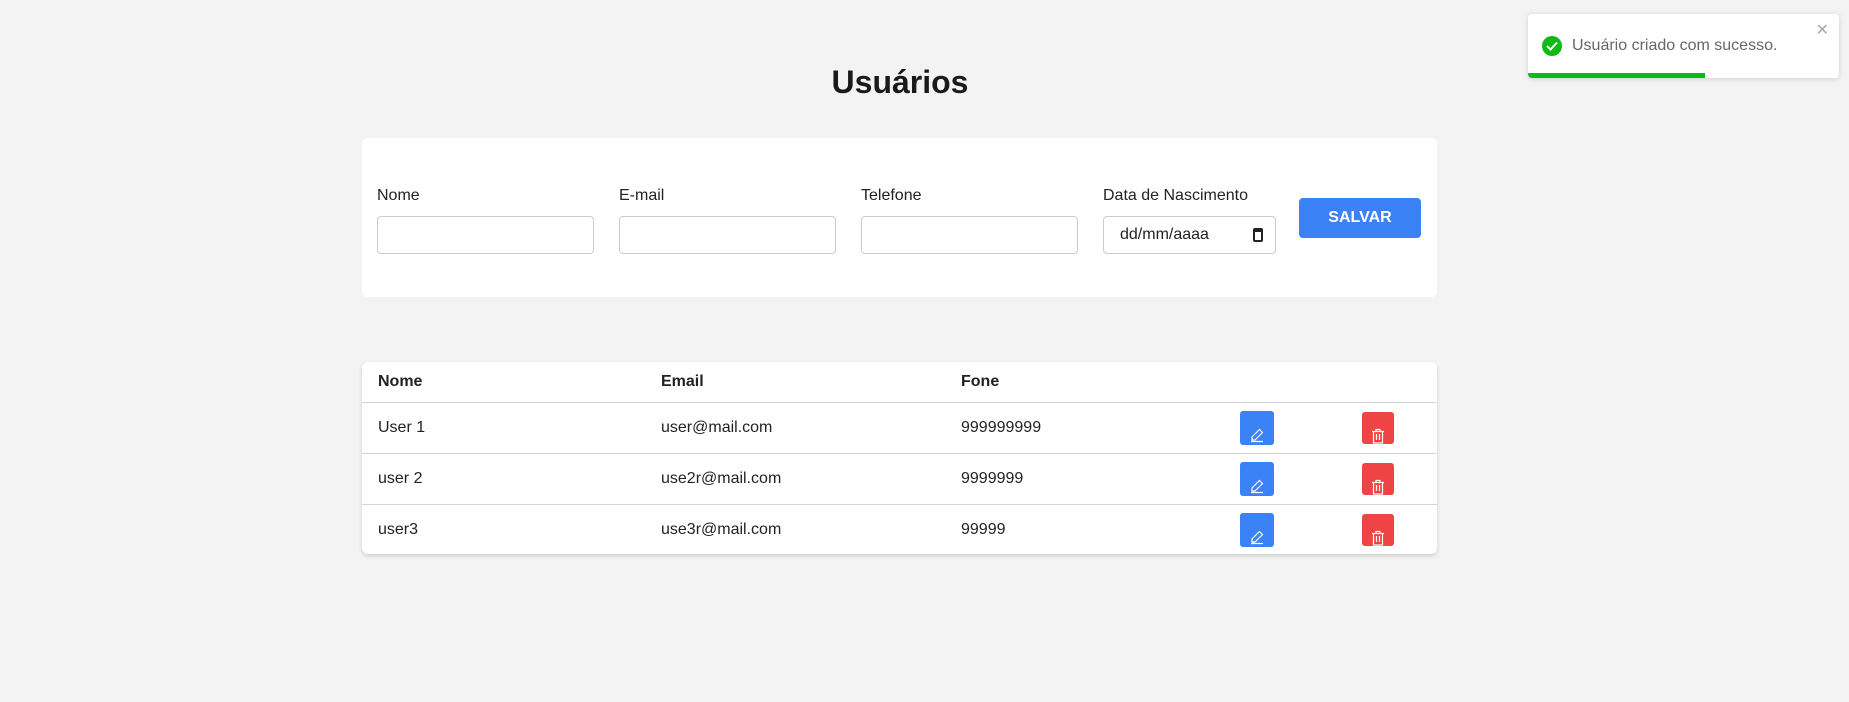 The height and width of the screenshot is (702, 1849). I want to click on email-input, so click(727, 235).